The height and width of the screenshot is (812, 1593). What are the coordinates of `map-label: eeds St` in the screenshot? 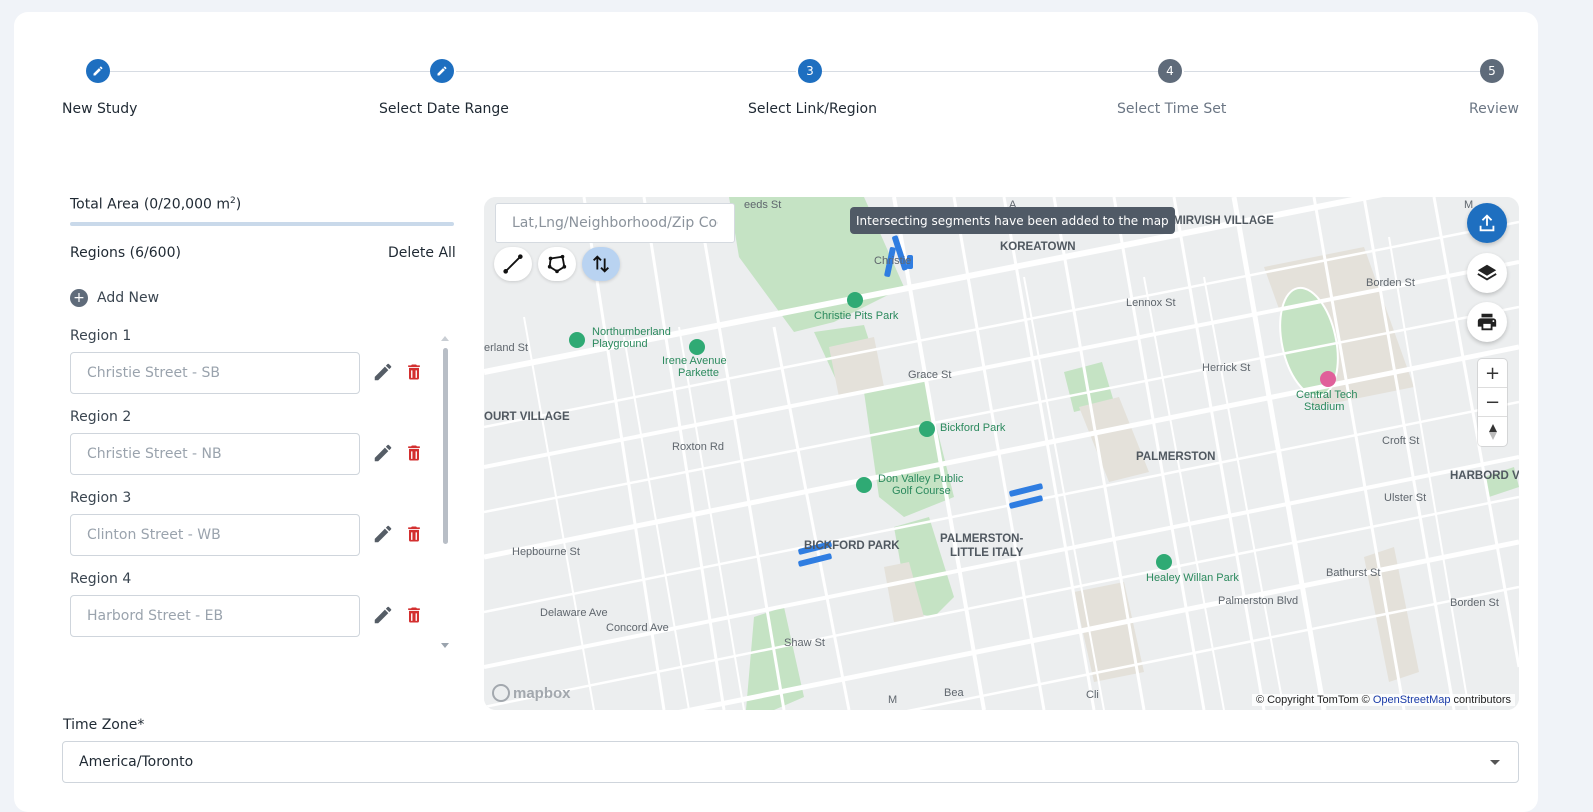 It's located at (763, 205).